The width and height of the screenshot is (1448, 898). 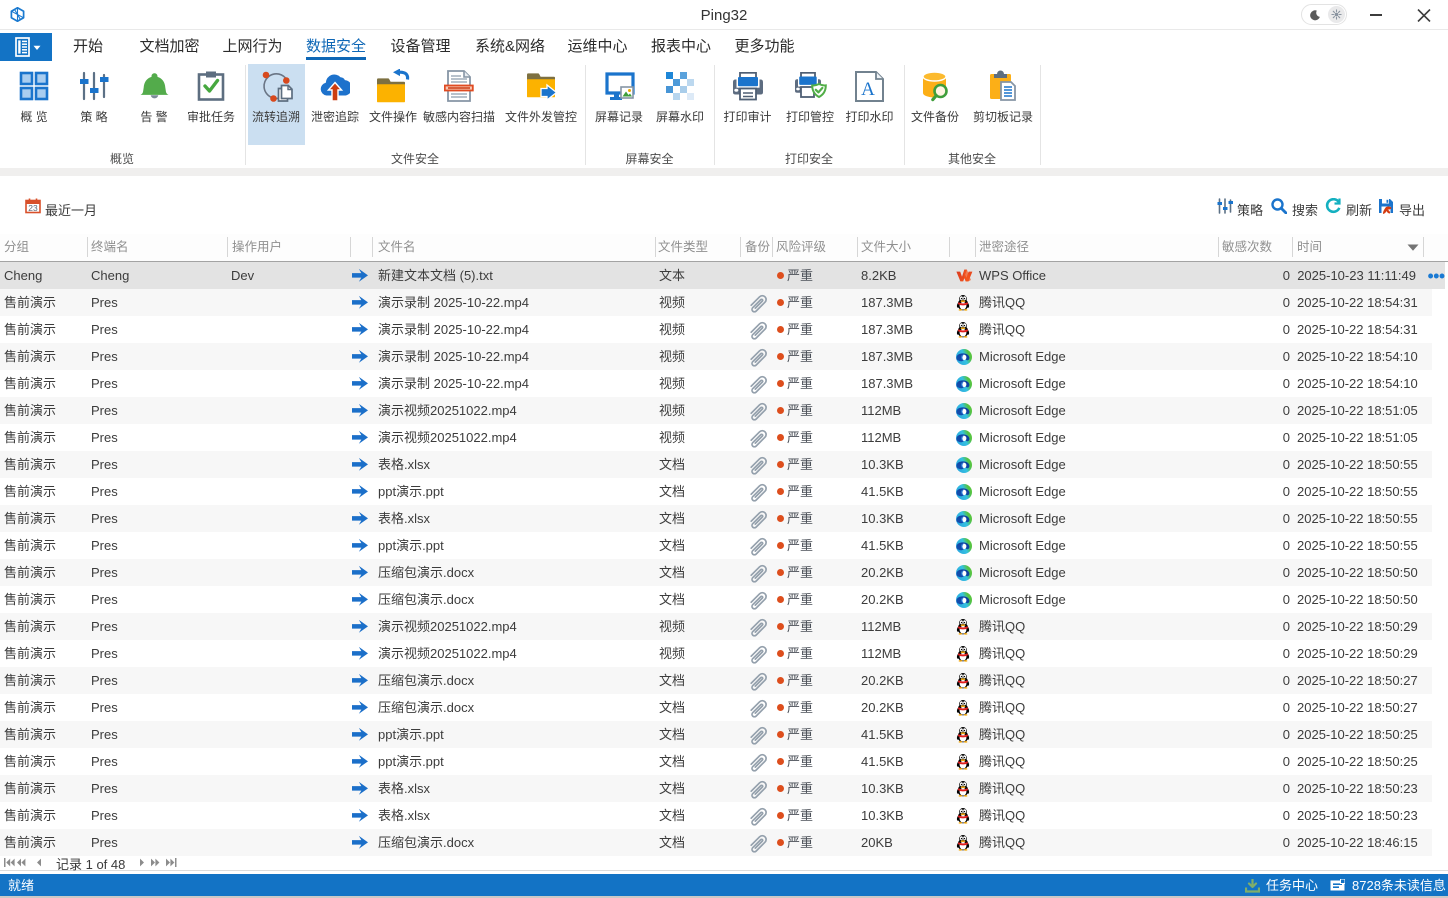 What do you see at coordinates (868, 89) in the screenshot?
I see `svg-text: A` at bounding box center [868, 89].